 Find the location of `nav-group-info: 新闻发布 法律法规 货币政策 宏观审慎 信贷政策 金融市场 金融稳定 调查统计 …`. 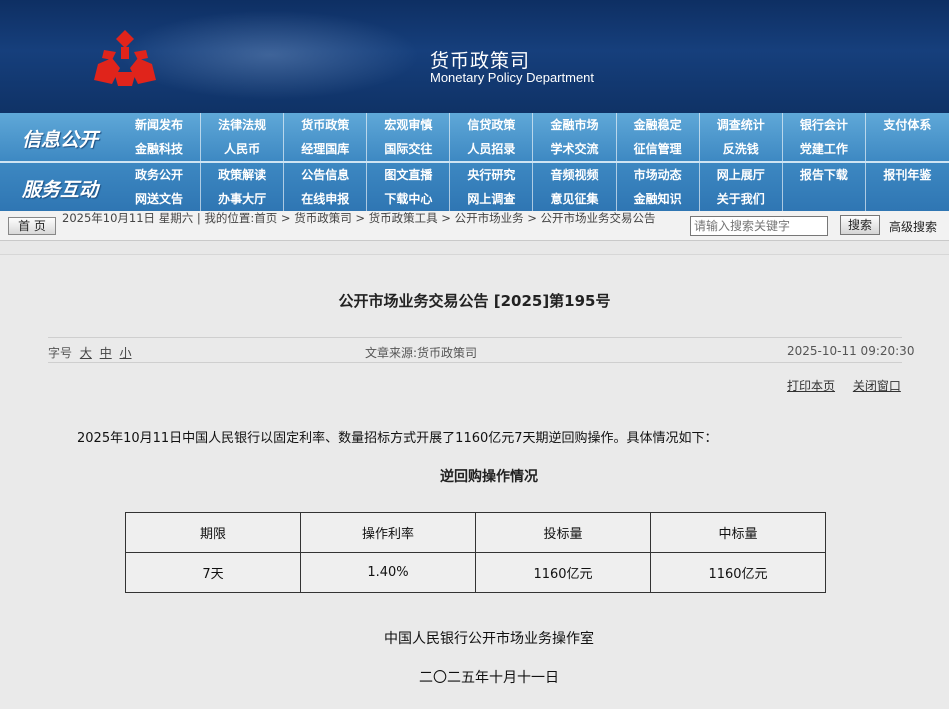

nav-group-info: 新闻发布 法律法规 货币政策 宏观审慎 信贷政策 金融市场 金融稳定 调查统计 … is located at coordinates (533, 137).